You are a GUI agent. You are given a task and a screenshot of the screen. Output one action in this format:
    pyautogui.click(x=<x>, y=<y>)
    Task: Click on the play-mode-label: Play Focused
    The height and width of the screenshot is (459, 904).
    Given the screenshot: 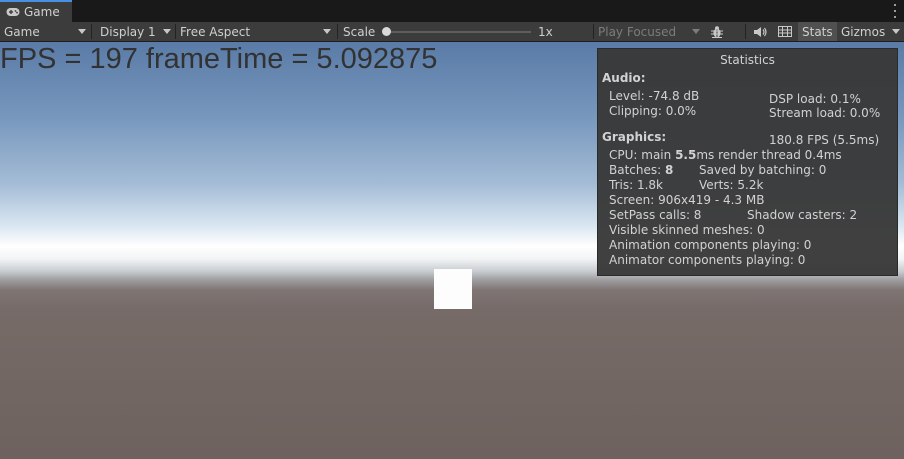 What is the action you would take?
    pyautogui.click(x=637, y=31)
    